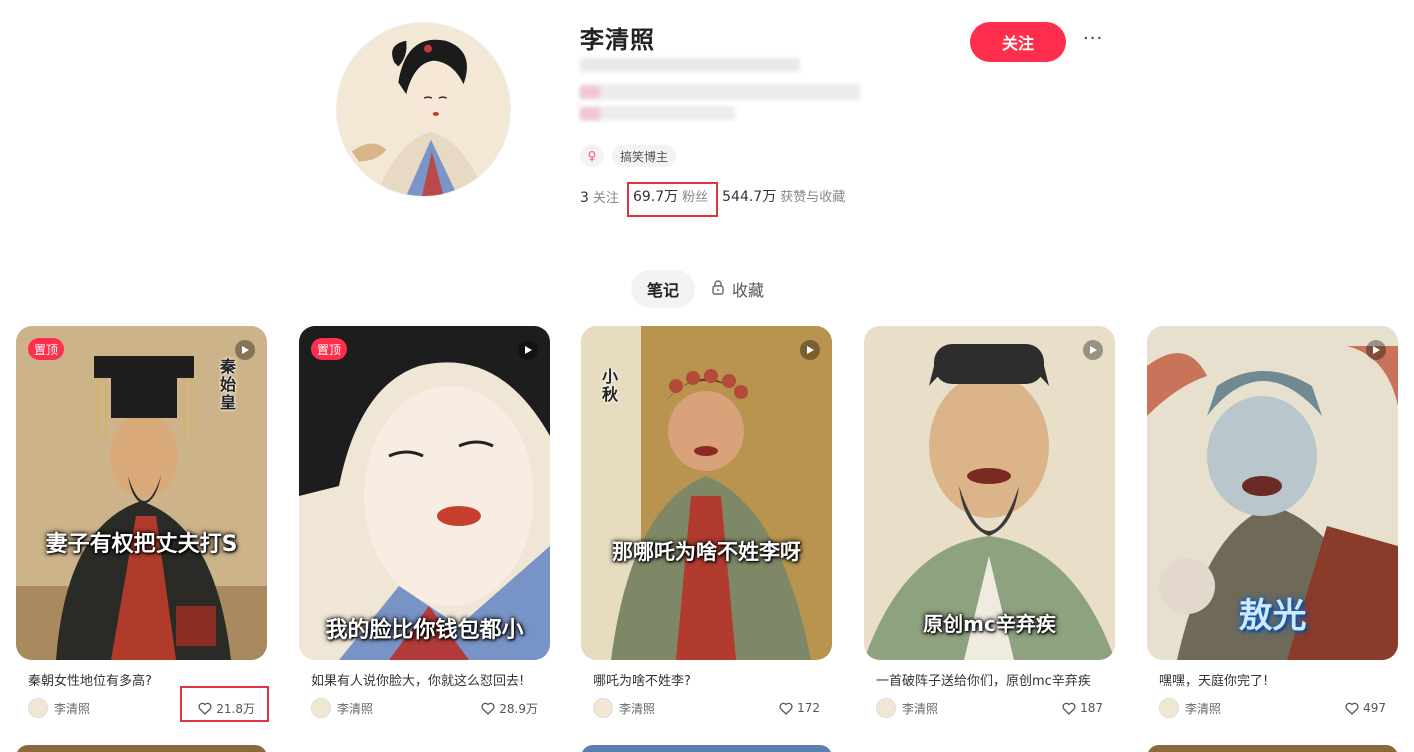 The image size is (1414, 752). I want to click on likes-highlight-box, so click(224, 704).